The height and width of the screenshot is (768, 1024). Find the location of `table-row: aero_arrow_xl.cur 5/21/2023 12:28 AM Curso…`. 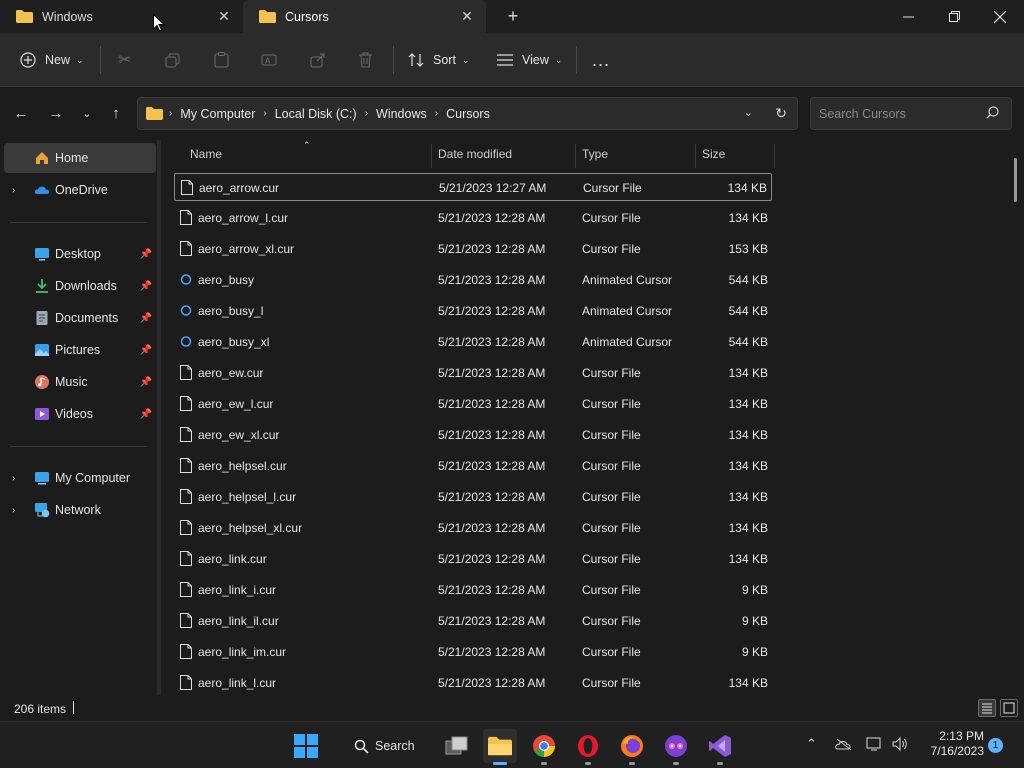

table-row: aero_arrow_xl.cur 5/21/2023 12:28 AM Curso… is located at coordinates (473, 249).